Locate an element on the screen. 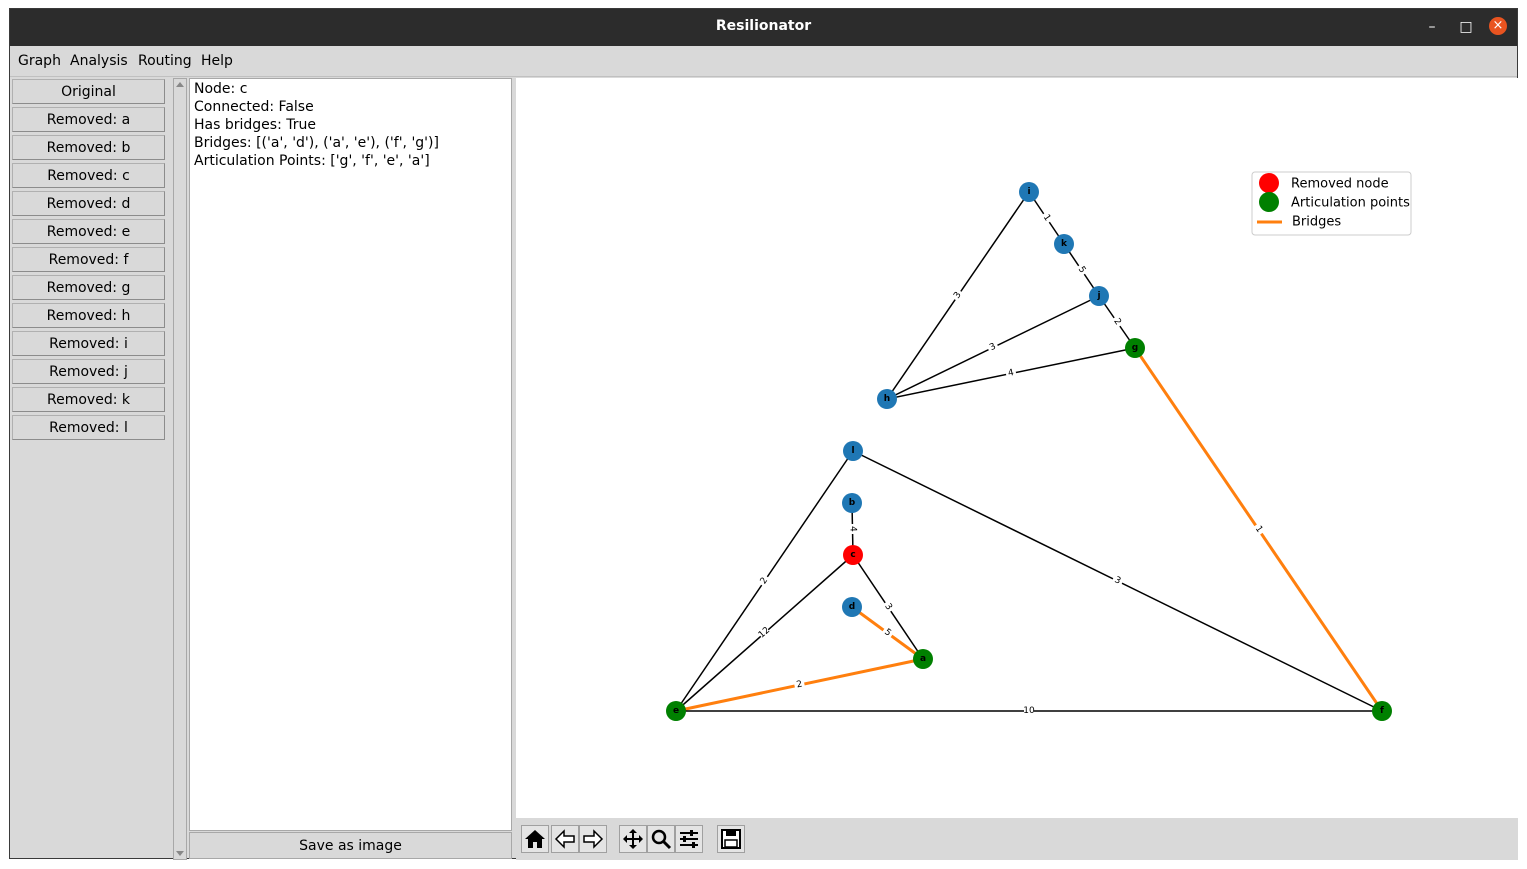 This screenshot has width=1527, height=869. node-label-g: g is located at coordinates (1135, 348).